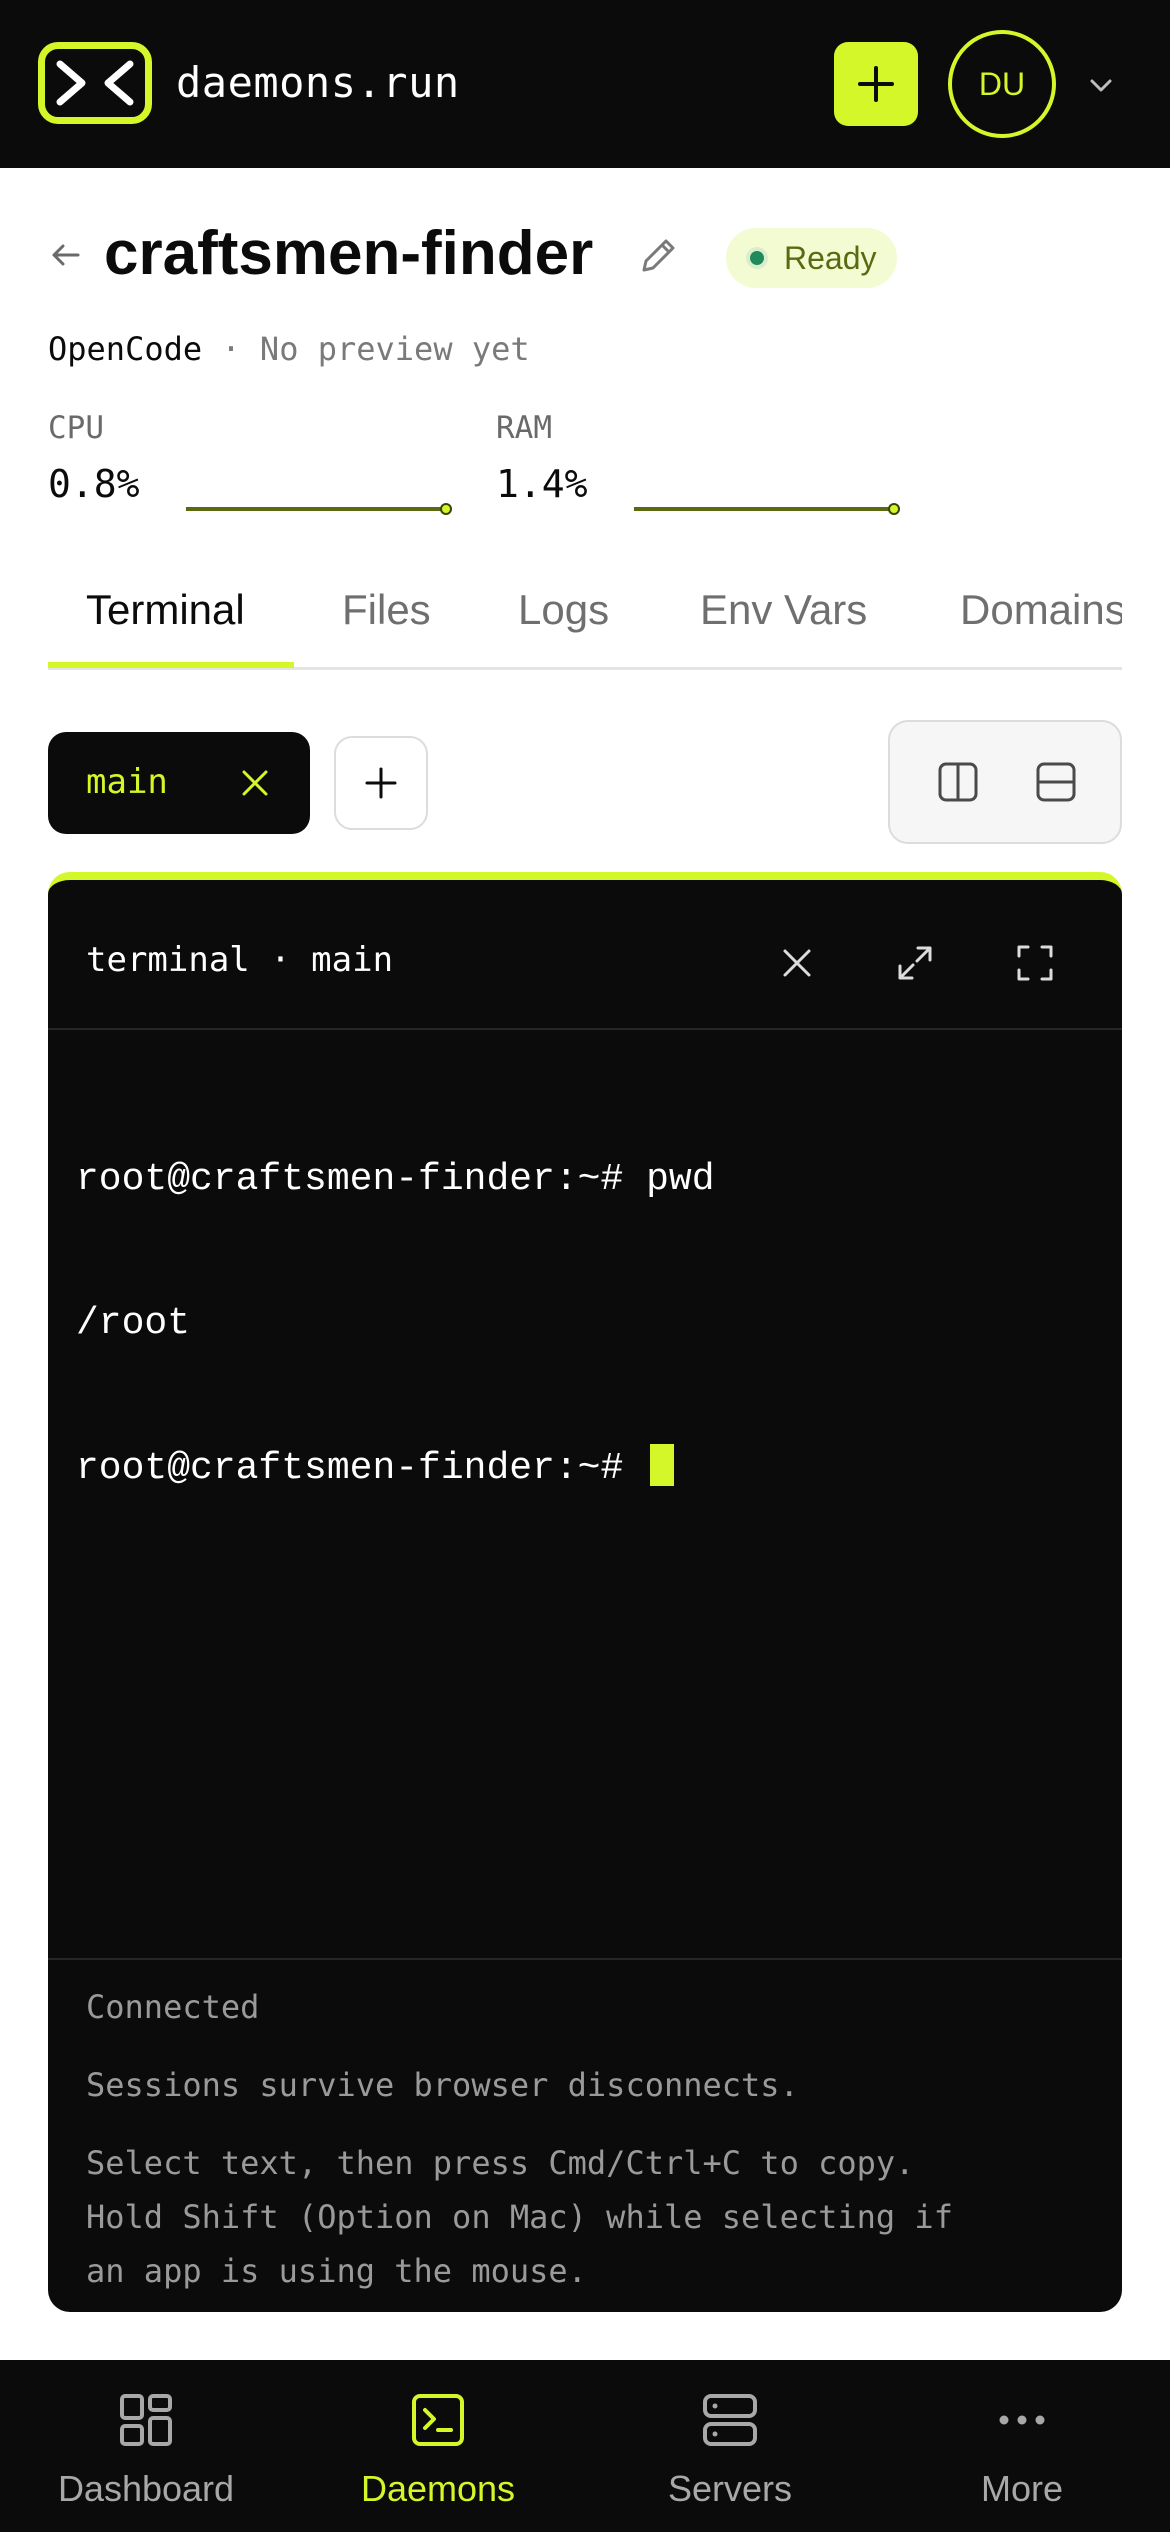  I want to click on active-tab-indicator, so click(171, 665).